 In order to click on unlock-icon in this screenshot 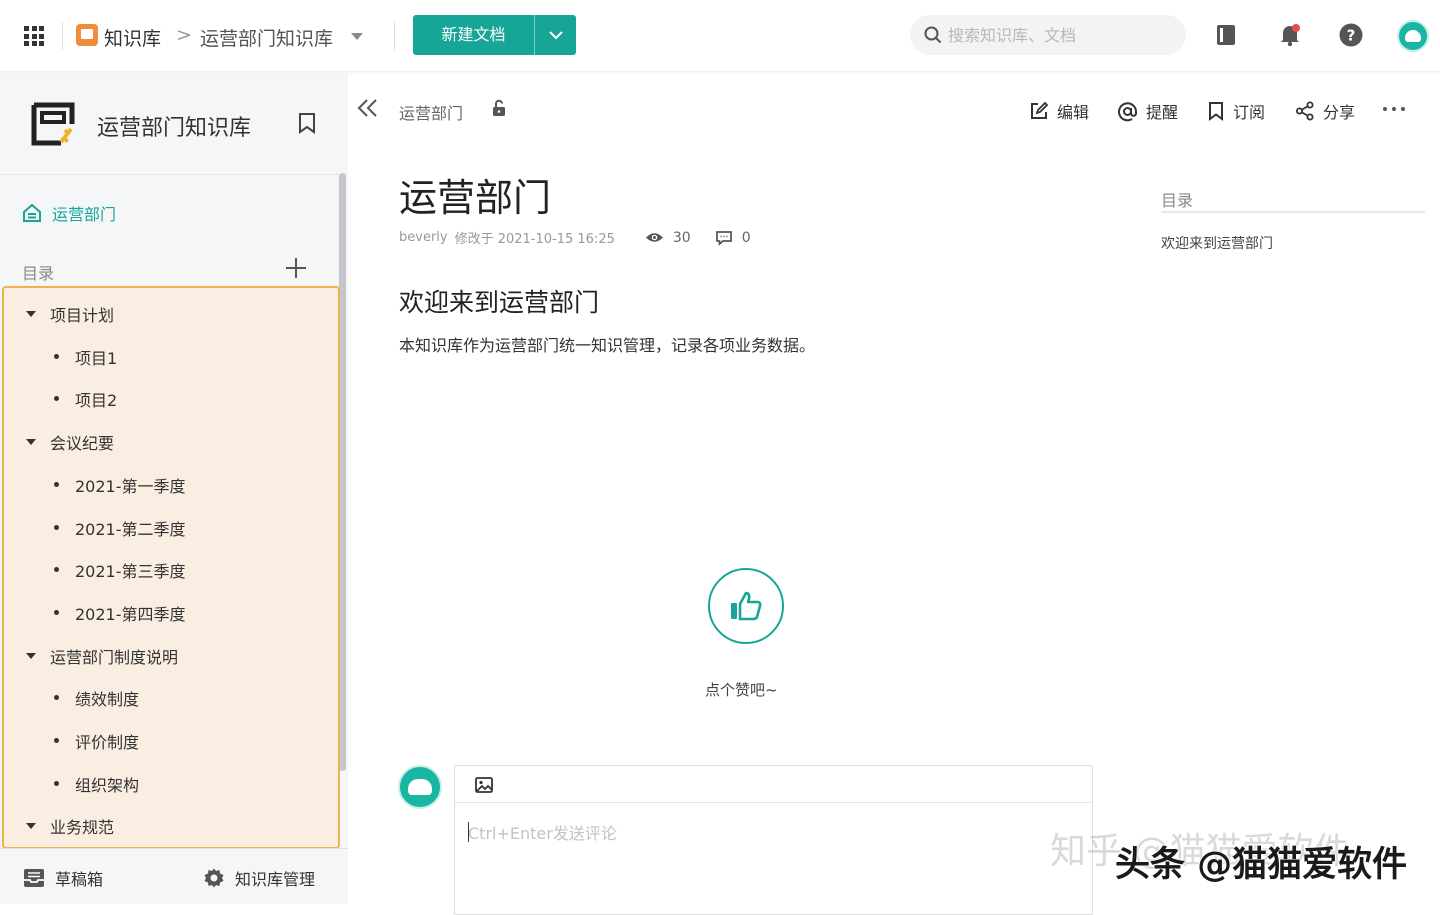, I will do `click(499, 108)`.